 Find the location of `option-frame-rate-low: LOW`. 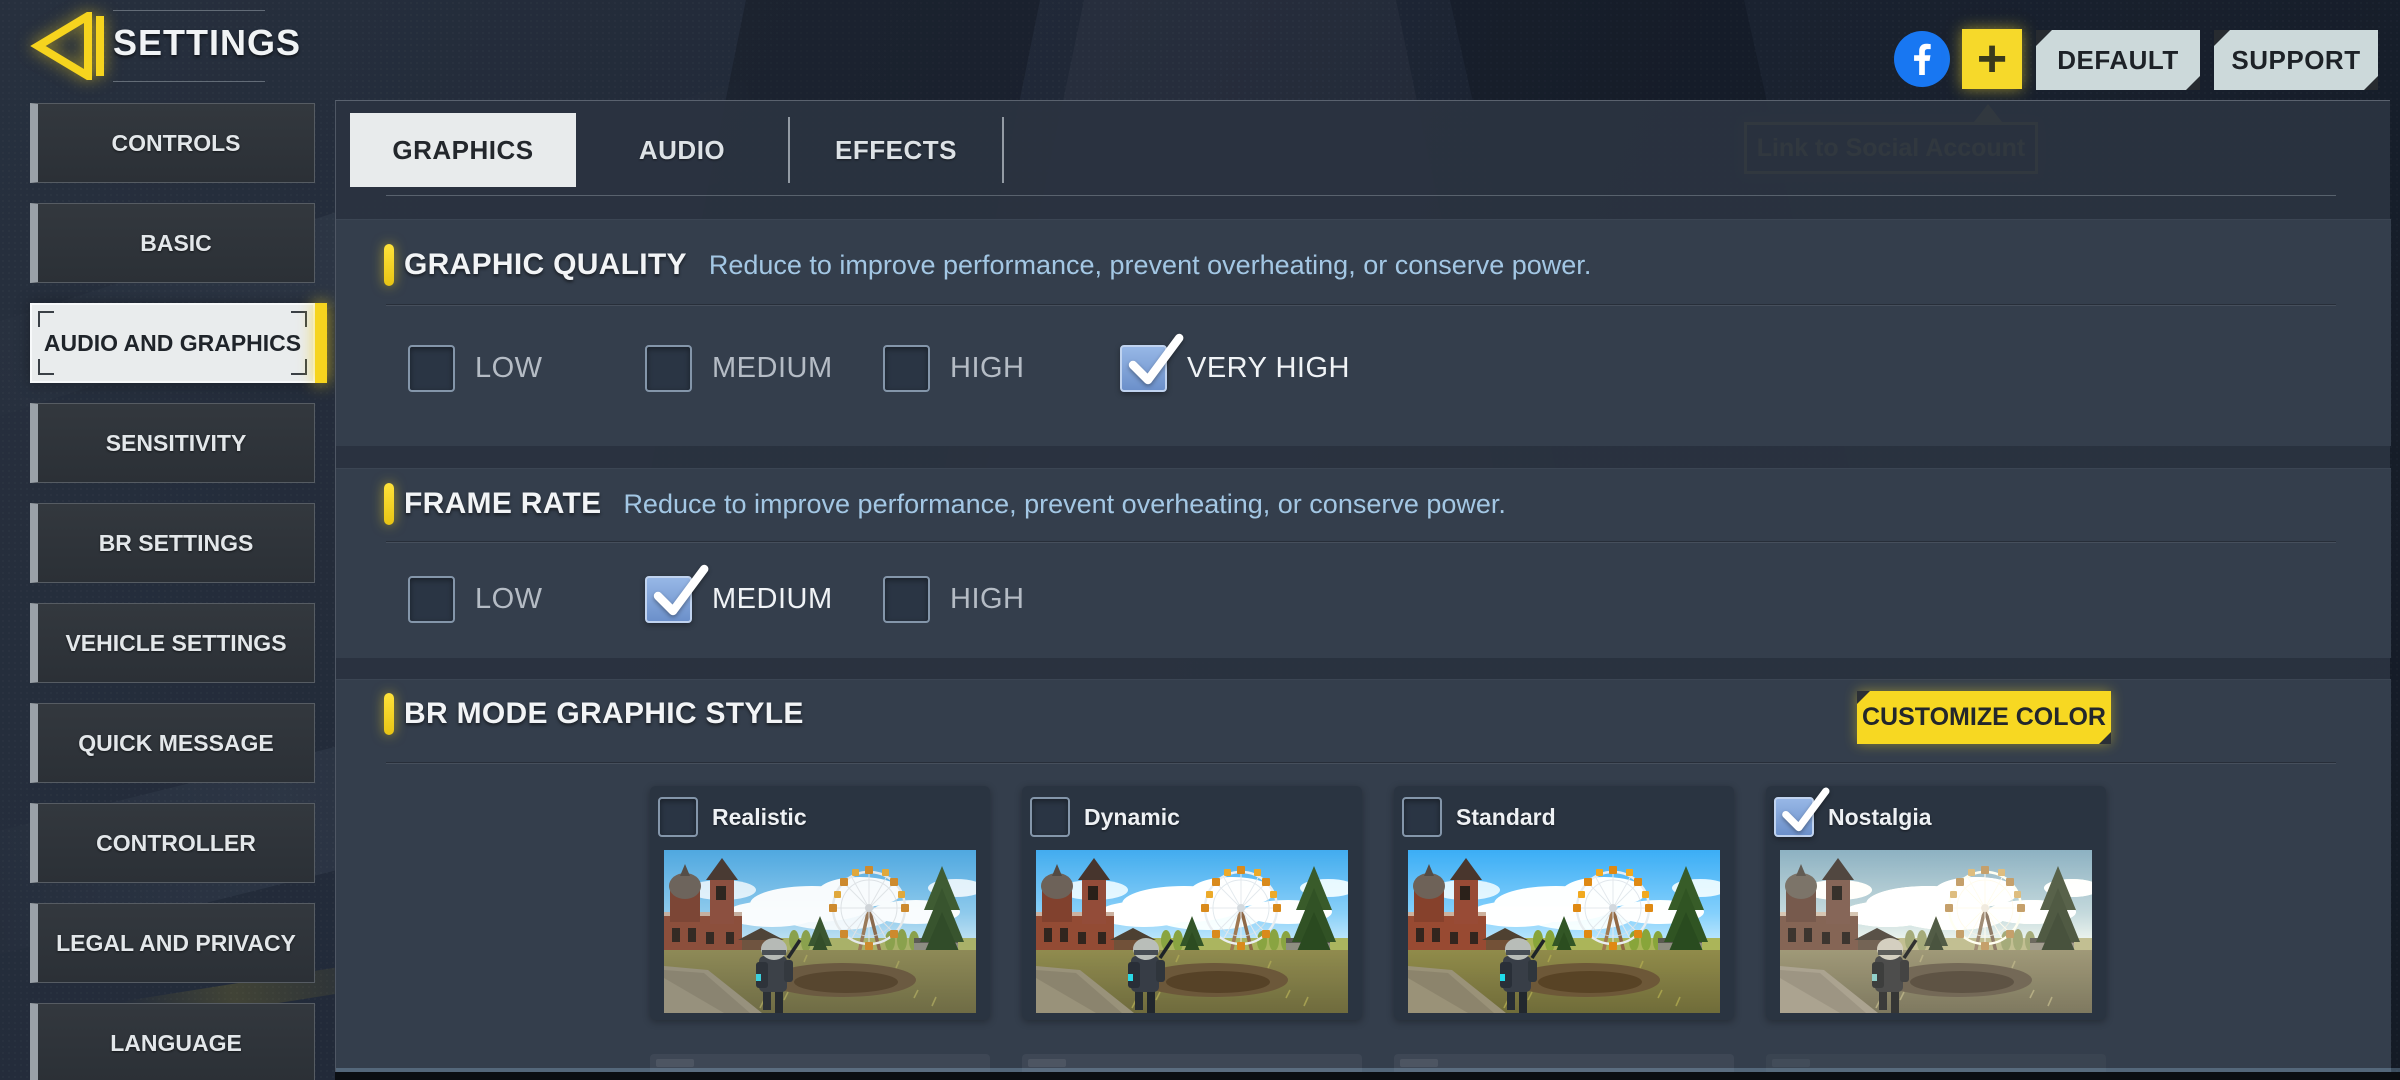

option-frame-rate-low: LOW is located at coordinates (475, 599).